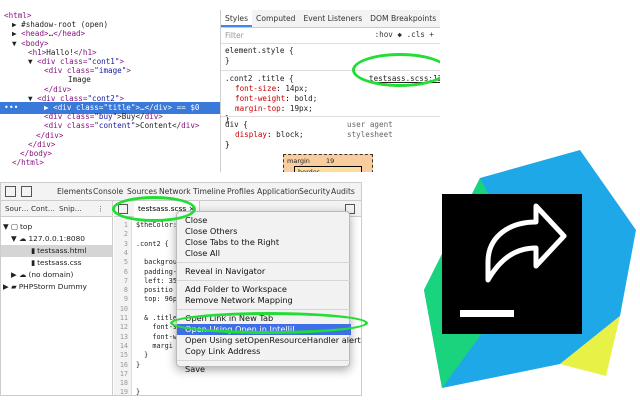 This screenshot has width=640, height=400. I want to click on menu-item-close-others: Close Others, so click(264, 231).